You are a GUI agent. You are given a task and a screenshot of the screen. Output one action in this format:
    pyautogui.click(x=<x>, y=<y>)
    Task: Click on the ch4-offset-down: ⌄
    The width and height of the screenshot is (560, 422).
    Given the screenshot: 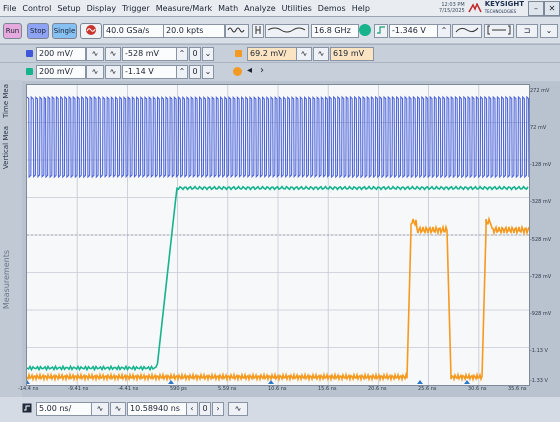 What is the action you would take?
    pyautogui.click(x=208, y=72)
    